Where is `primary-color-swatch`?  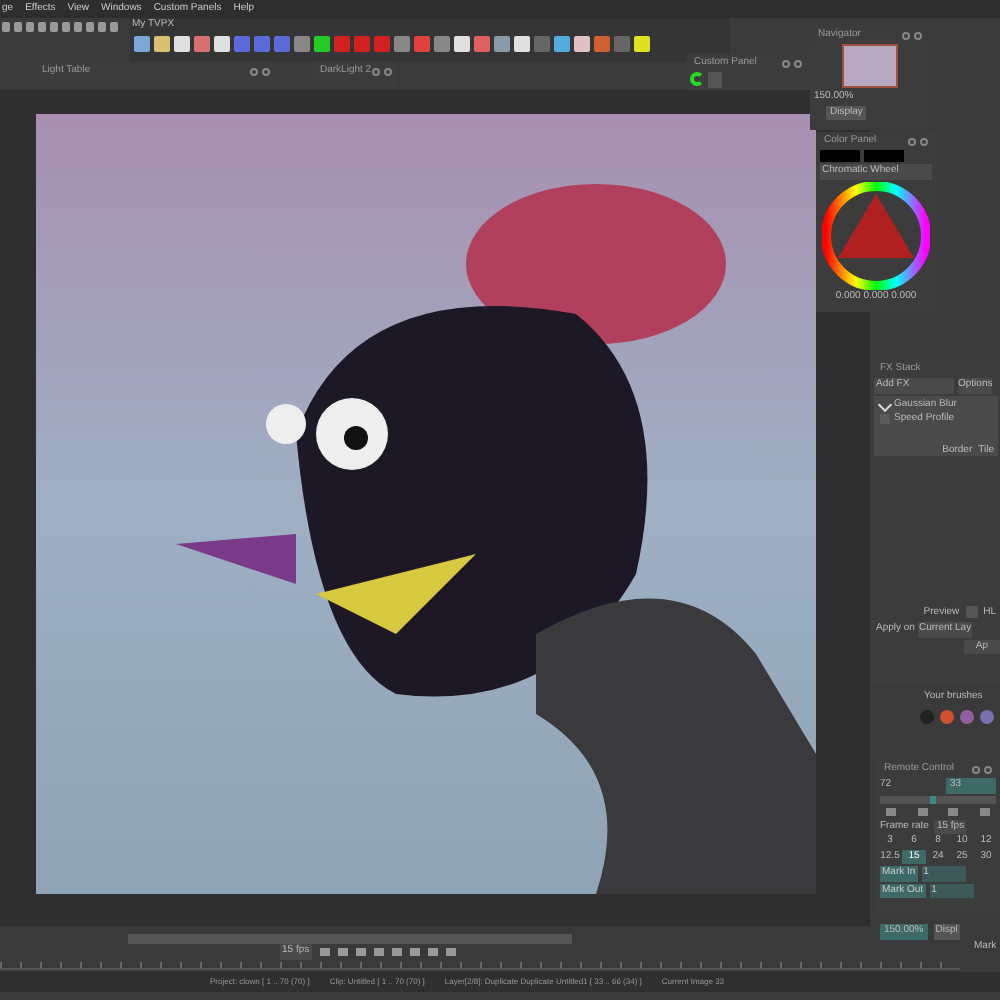
primary-color-swatch is located at coordinates (840, 156).